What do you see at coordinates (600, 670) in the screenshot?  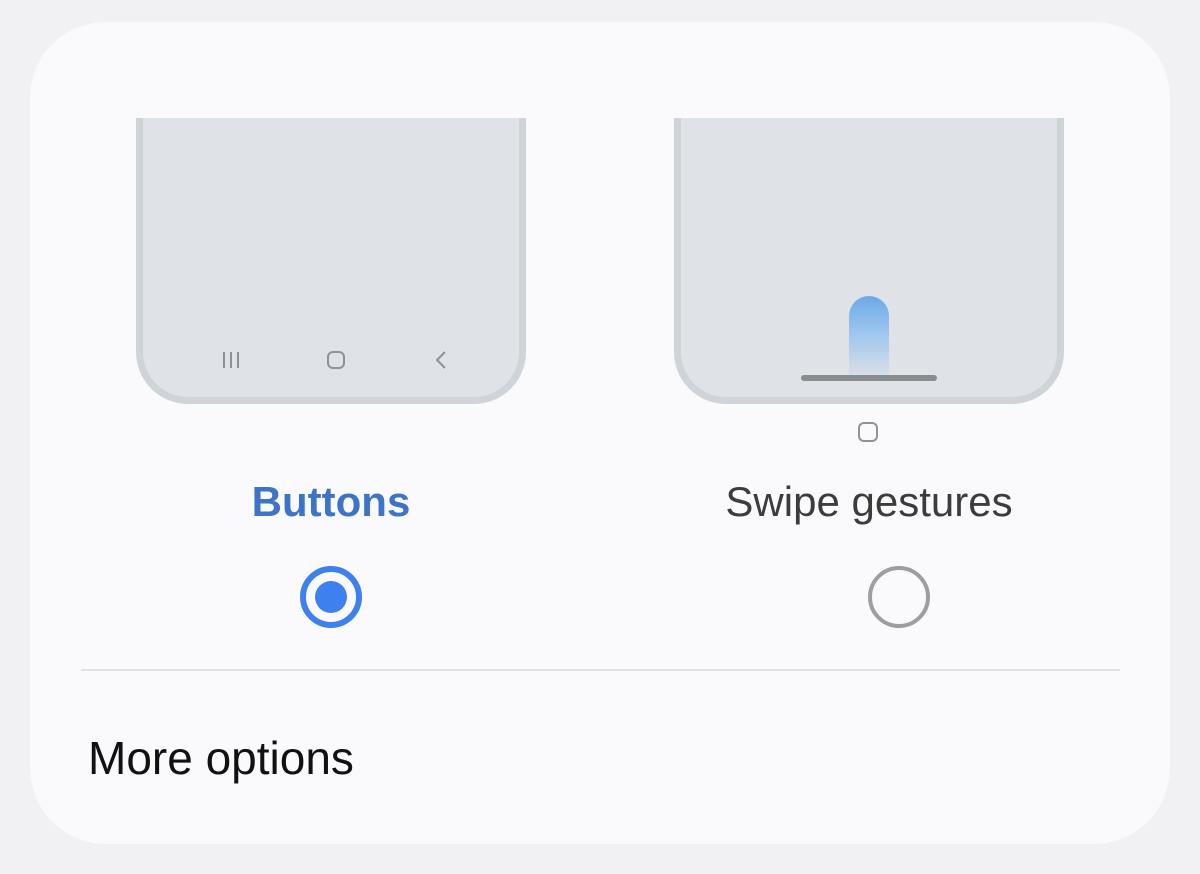 I see `divider` at bounding box center [600, 670].